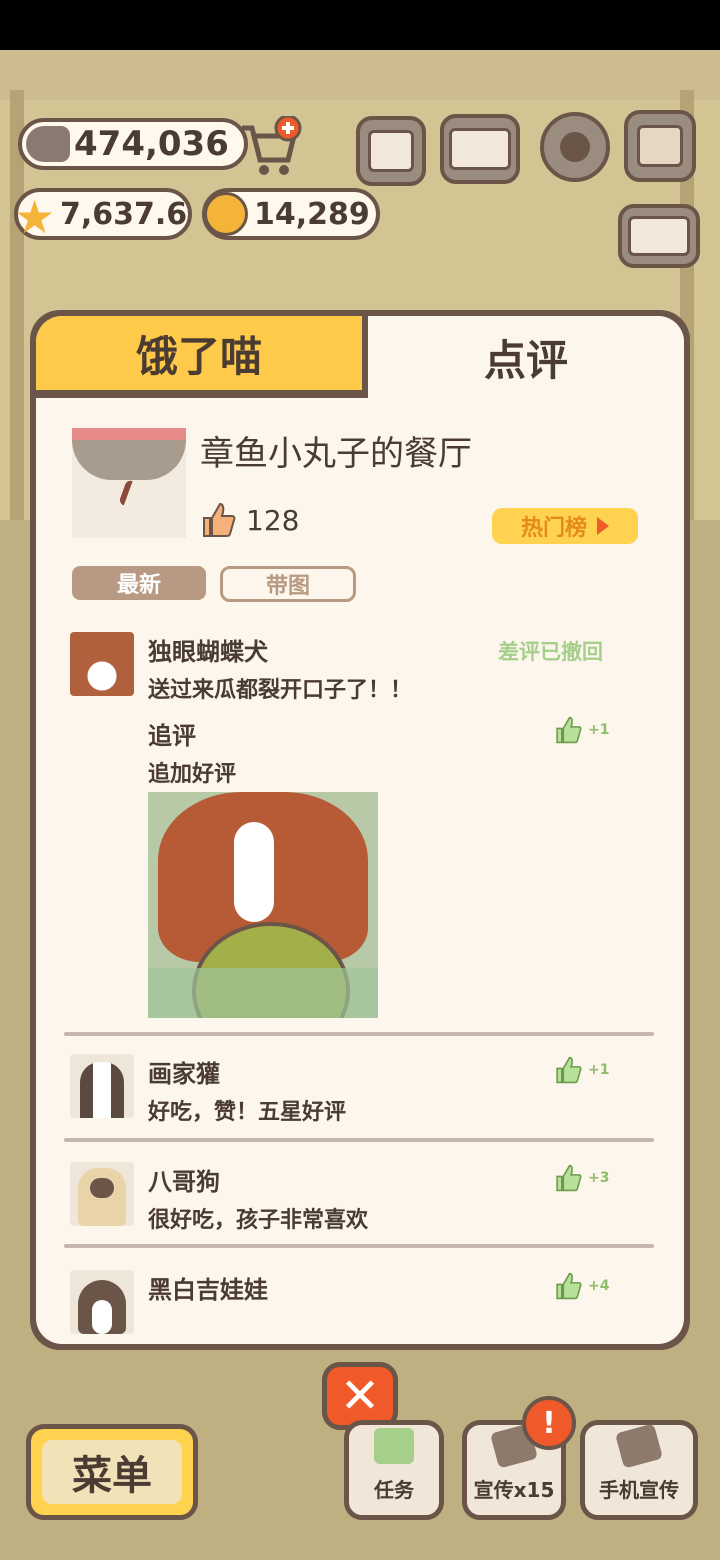 The width and height of the screenshot is (720, 1560). What do you see at coordinates (360, 1094) in the screenshot?
I see `review-item: 画家獾 +1 好吃，赞！五星好评` at bounding box center [360, 1094].